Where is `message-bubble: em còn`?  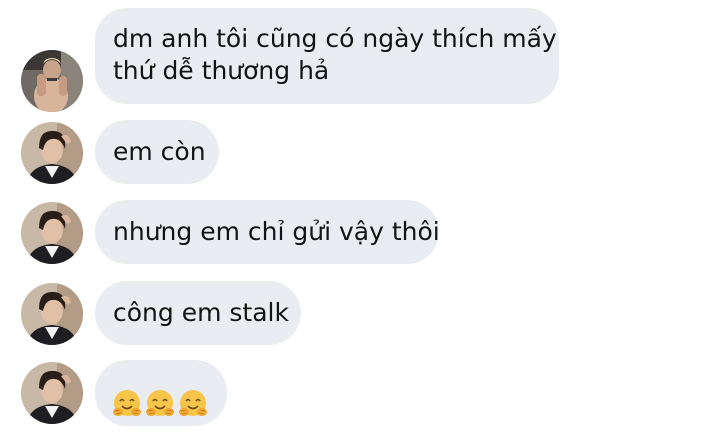
message-bubble: em còn is located at coordinates (157, 152).